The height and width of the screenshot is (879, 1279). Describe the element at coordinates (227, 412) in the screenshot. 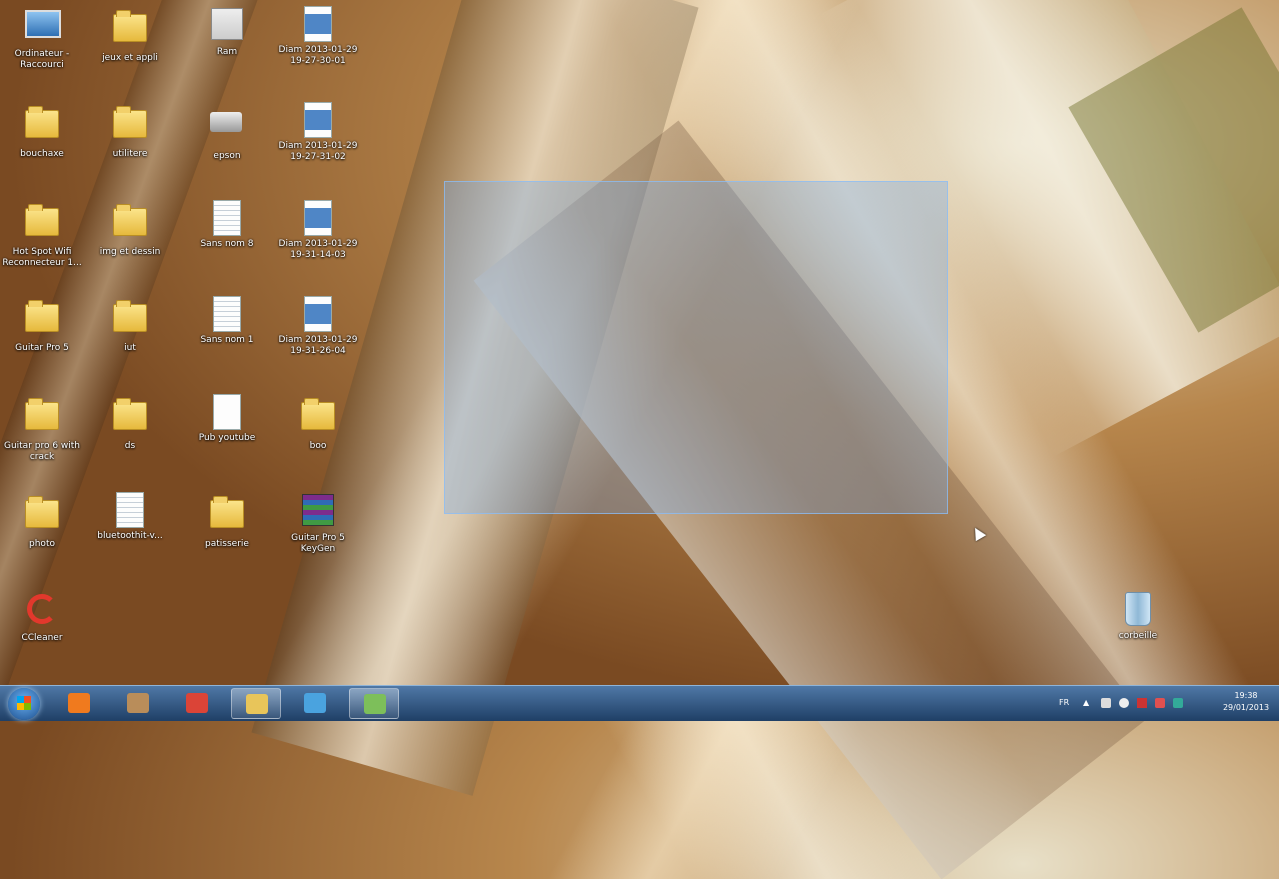

I see `blank-icon` at that location.